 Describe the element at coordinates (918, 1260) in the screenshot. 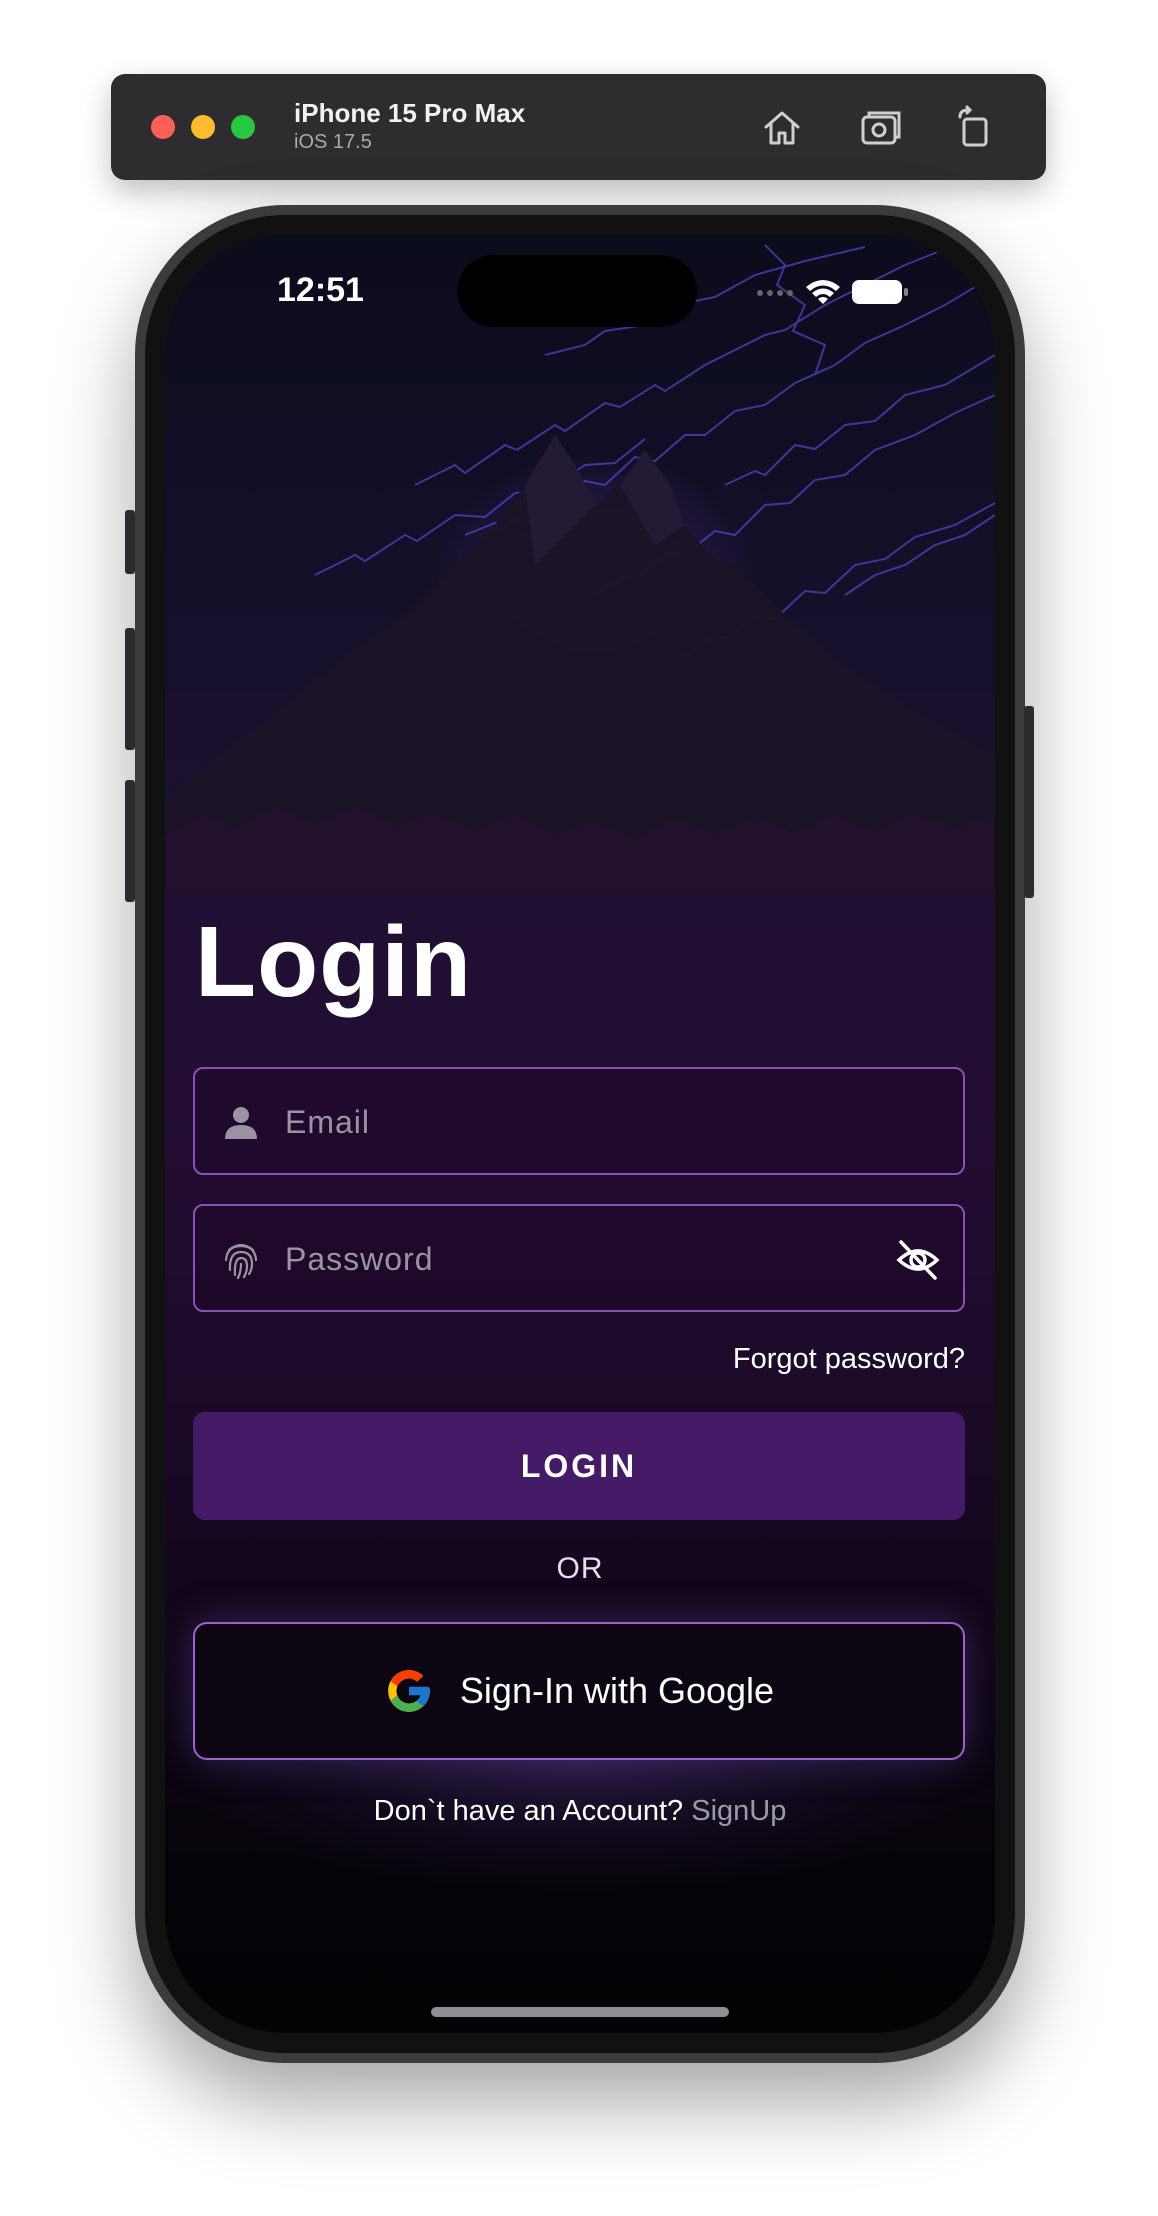

I see `eye-slash-icon` at that location.